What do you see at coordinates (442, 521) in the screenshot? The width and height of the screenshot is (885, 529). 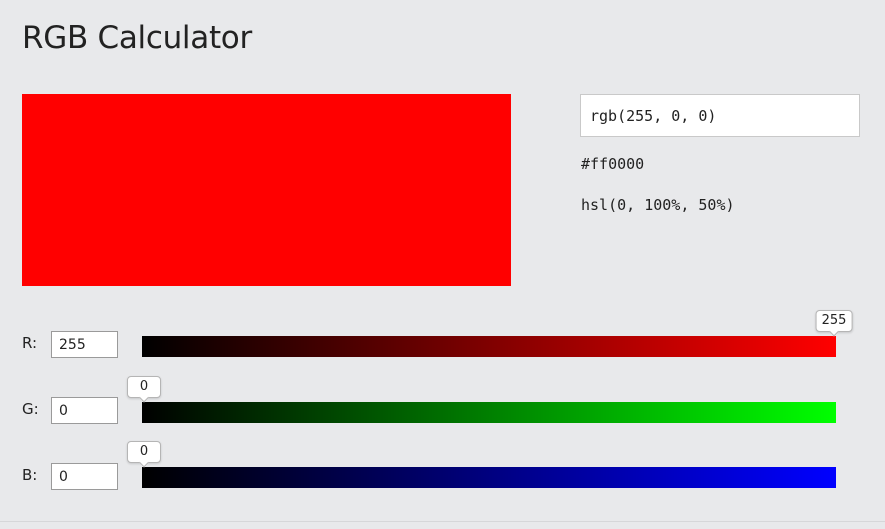 I see `bottom-divider` at bounding box center [442, 521].